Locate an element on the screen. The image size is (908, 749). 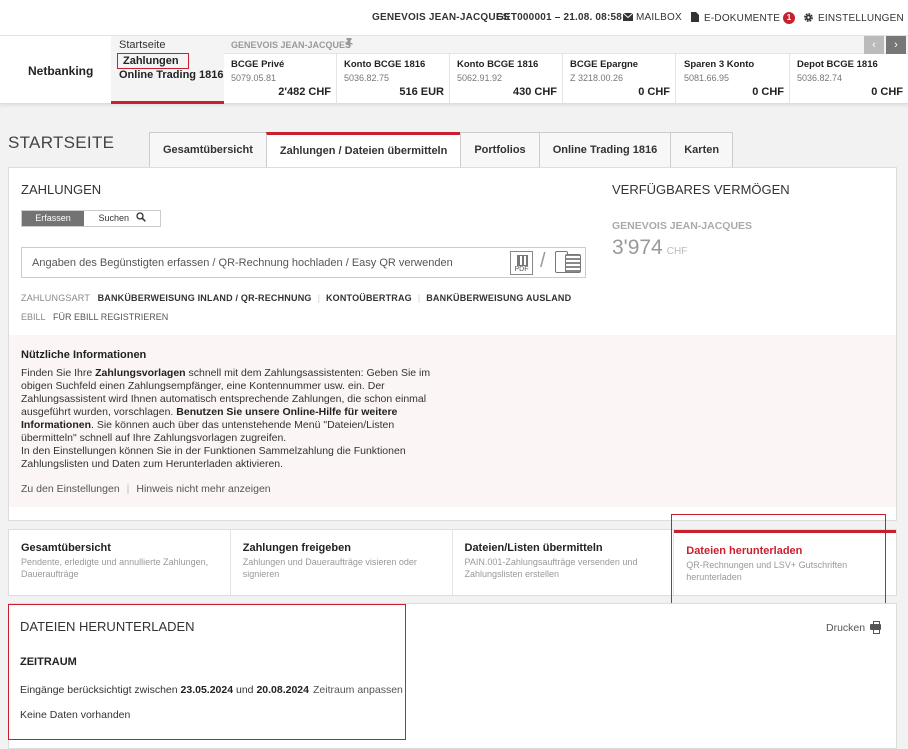
tab-online-trading: Online Trading 1816 is located at coordinates (604, 150).